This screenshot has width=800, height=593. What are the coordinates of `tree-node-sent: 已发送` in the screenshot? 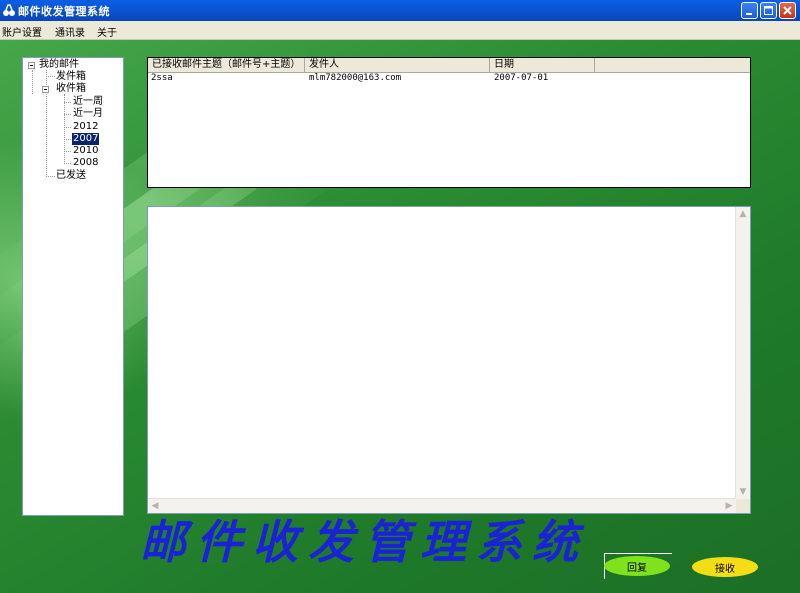 It's located at (71, 176).